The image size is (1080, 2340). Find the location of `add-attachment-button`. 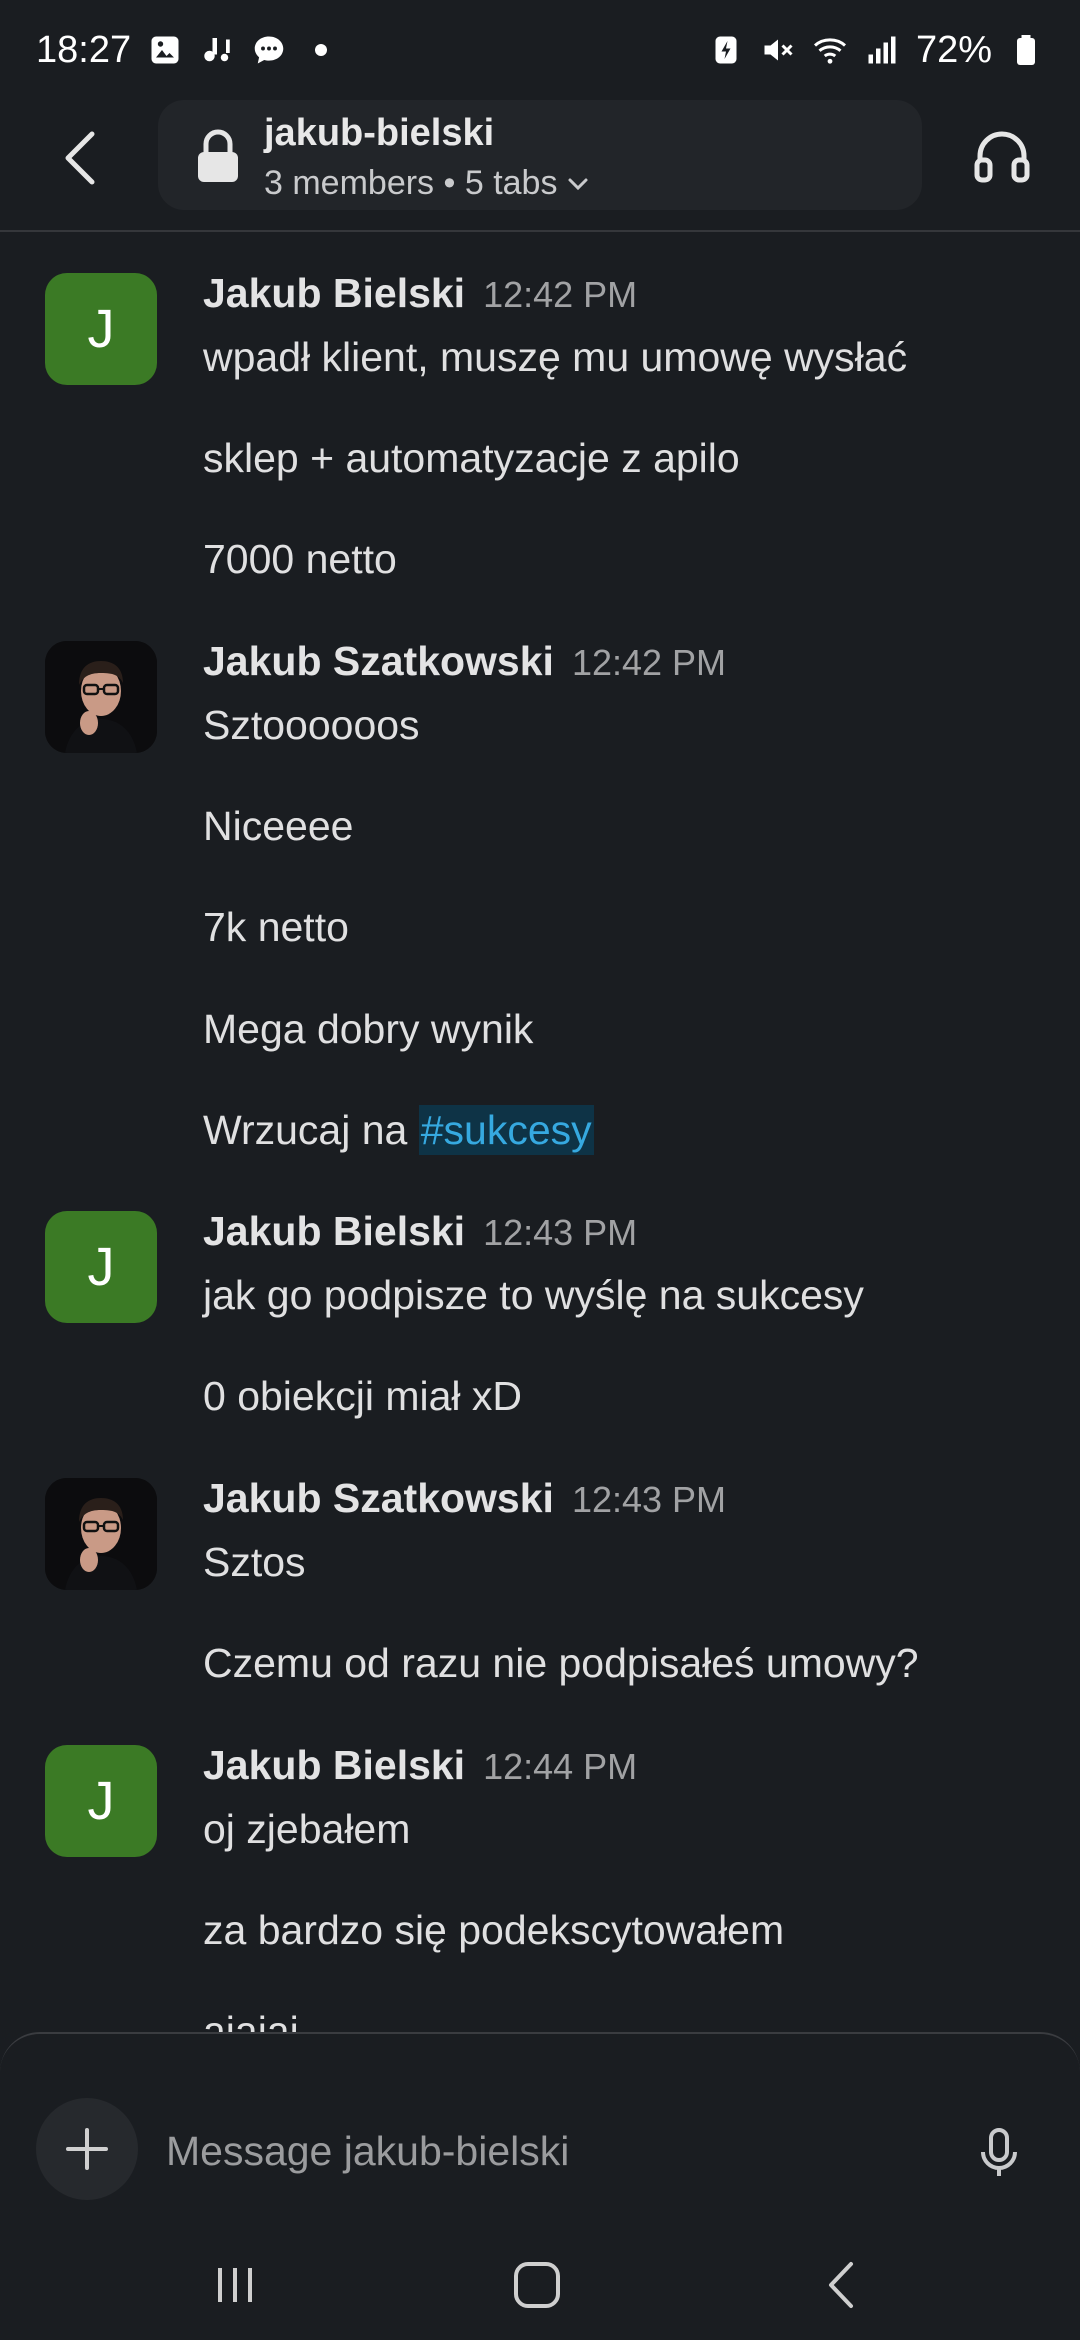

add-attachment-button is located at coordinates (87, 2149).